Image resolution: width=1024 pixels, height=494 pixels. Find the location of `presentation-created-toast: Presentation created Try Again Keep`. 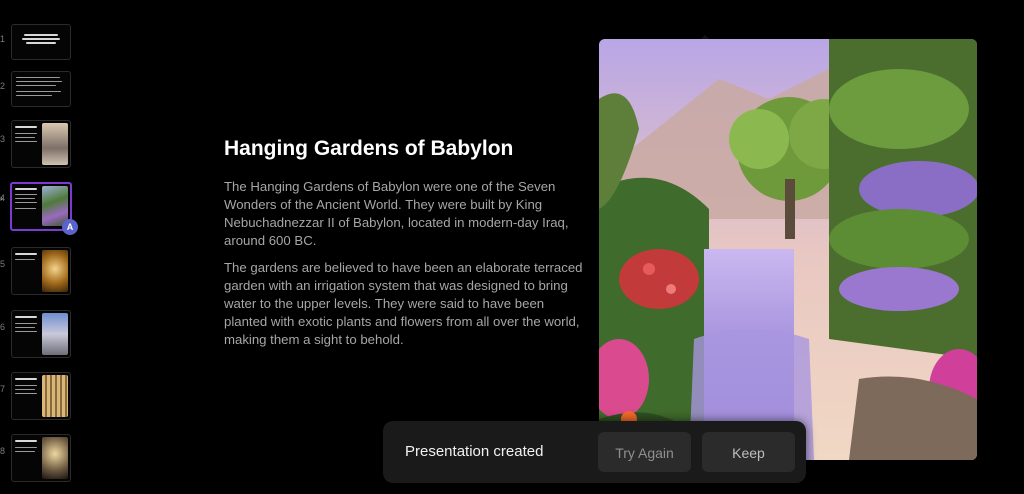

presentation-created-toast: Presentation created Try Again Keep is located at coordinates (594, 452).